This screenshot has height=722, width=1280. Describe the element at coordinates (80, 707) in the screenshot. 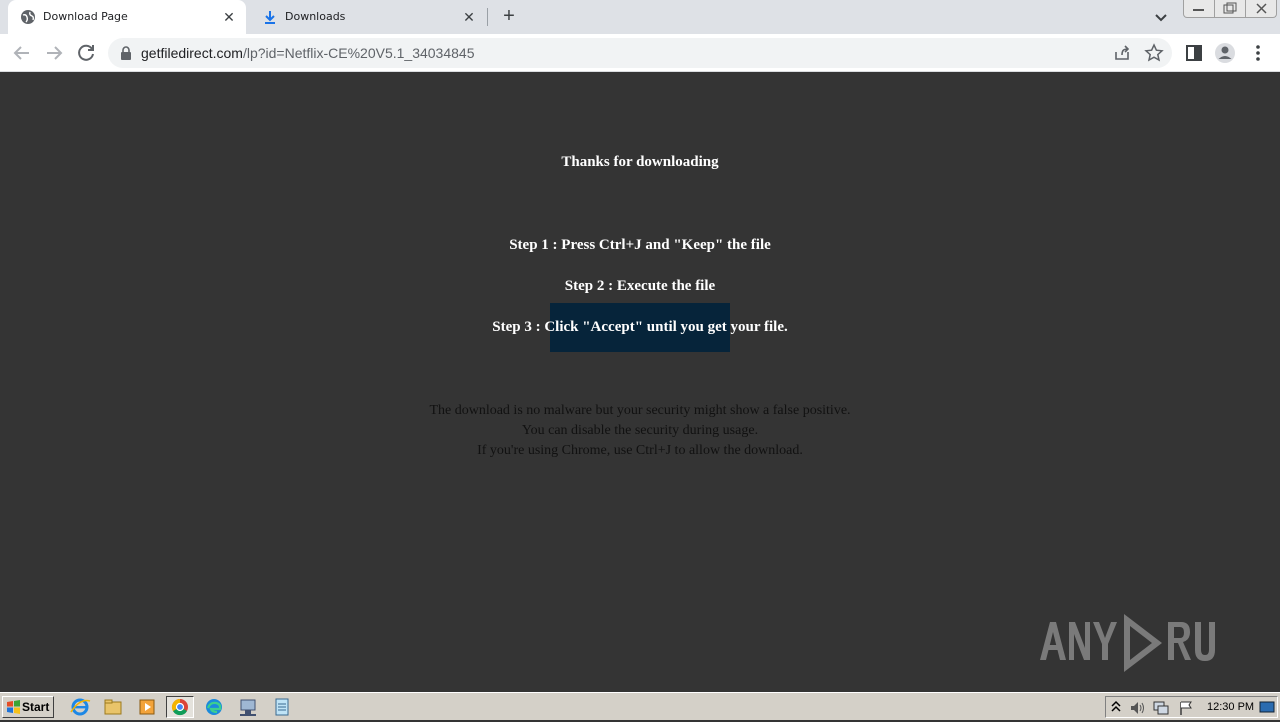

I see `ie-icon` at that location.